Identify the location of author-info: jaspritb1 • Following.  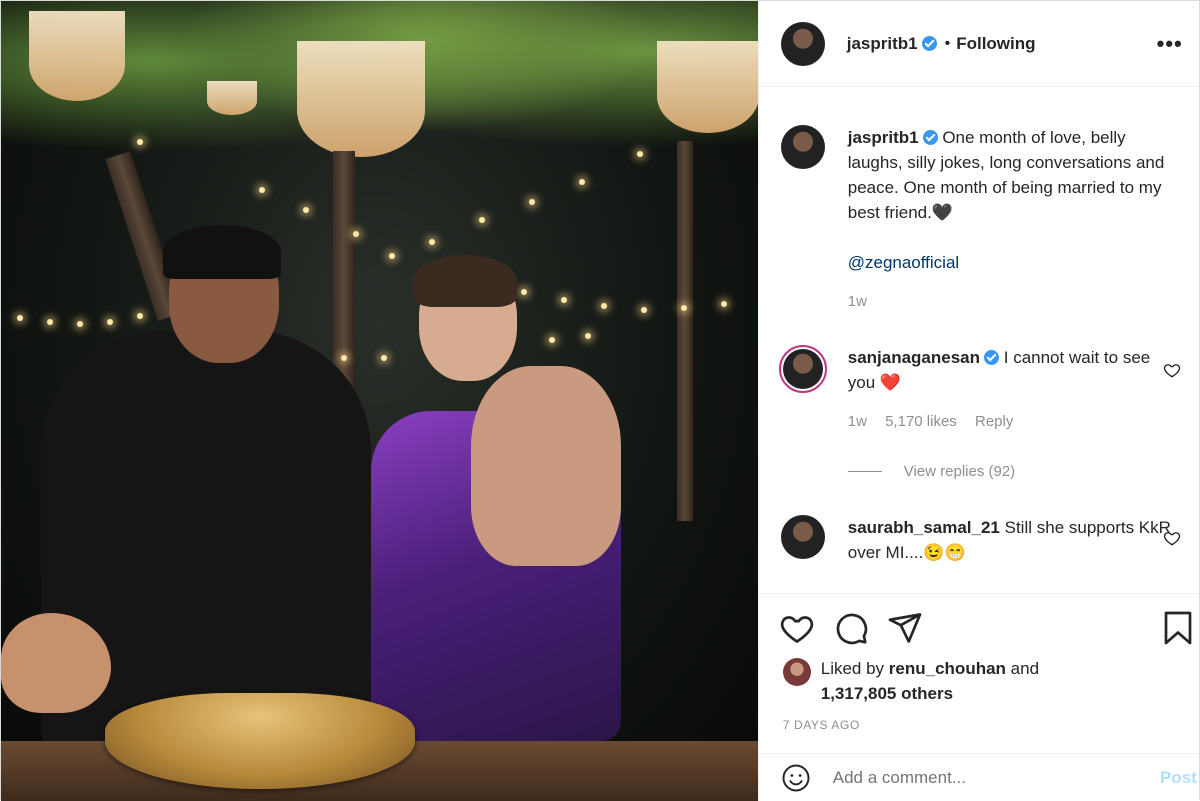
(941, 44).